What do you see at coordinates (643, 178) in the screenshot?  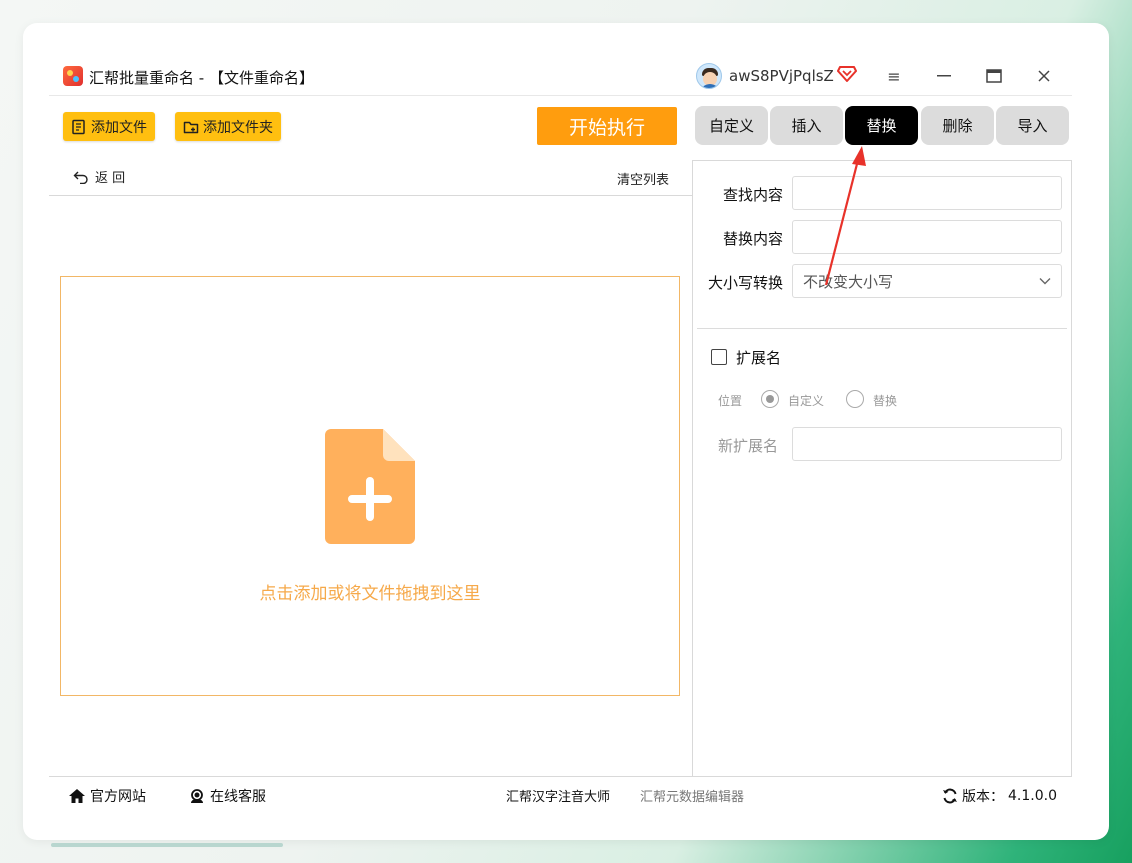 I see `clear-list-button: 清空列表` at bounding box center [643, 178].